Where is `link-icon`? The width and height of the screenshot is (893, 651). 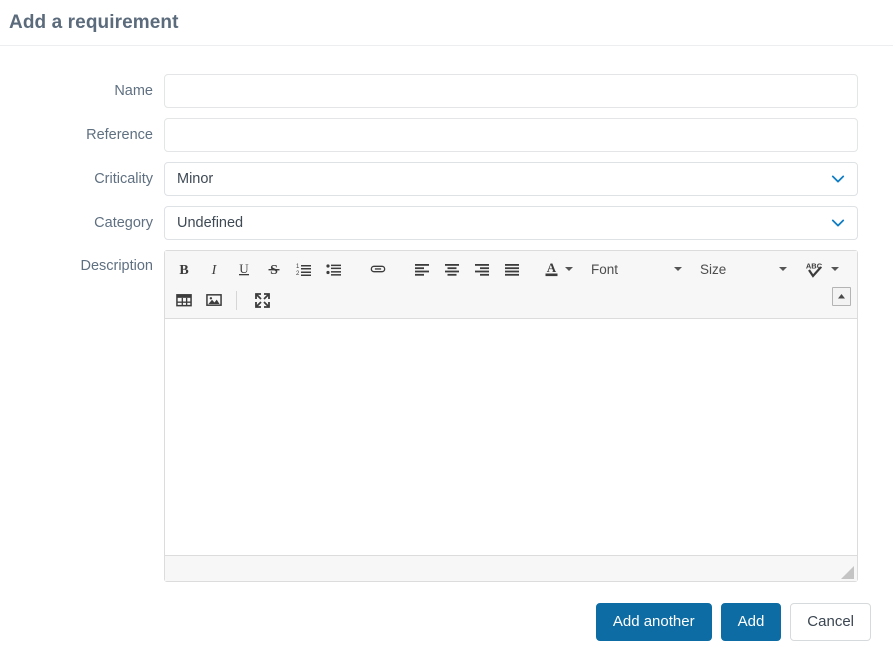
link-icon is located at coordinates (378, 269).